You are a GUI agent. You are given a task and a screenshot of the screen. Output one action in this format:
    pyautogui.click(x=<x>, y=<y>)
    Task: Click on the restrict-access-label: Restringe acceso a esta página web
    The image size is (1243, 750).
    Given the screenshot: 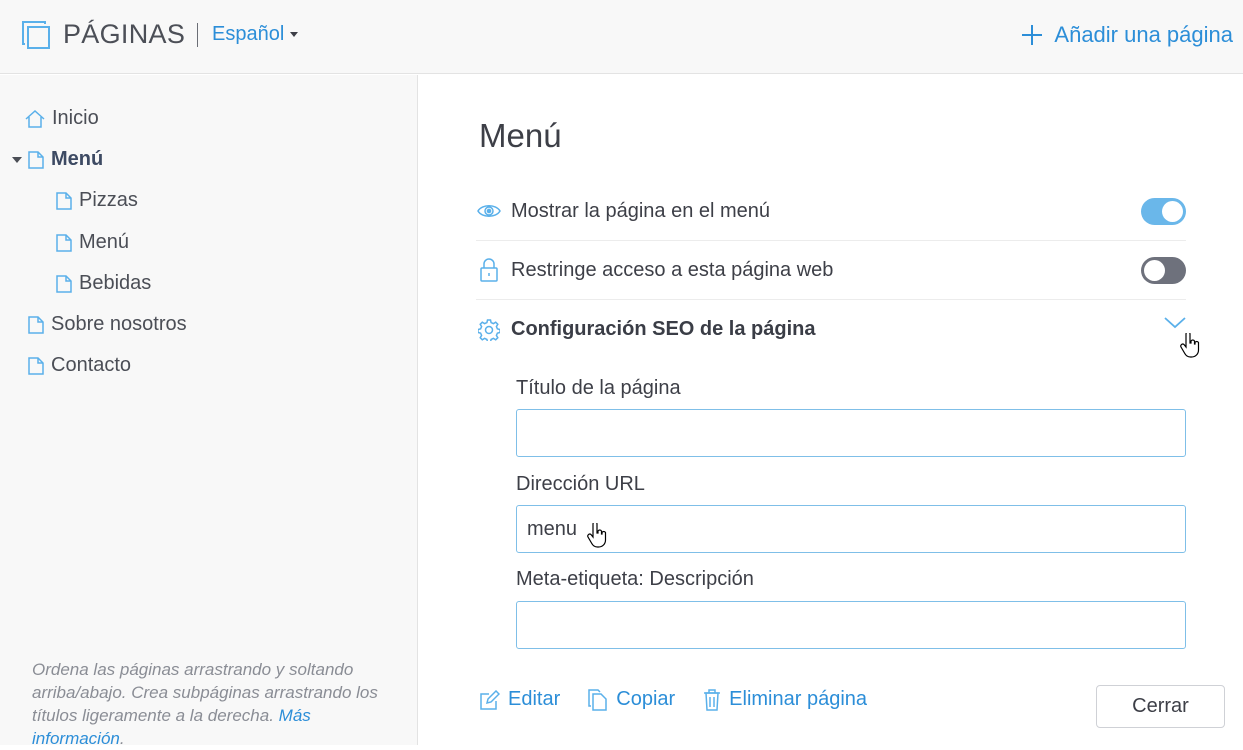 What is the action you would take?
    pyautogui.click(x=672, y=269)
    